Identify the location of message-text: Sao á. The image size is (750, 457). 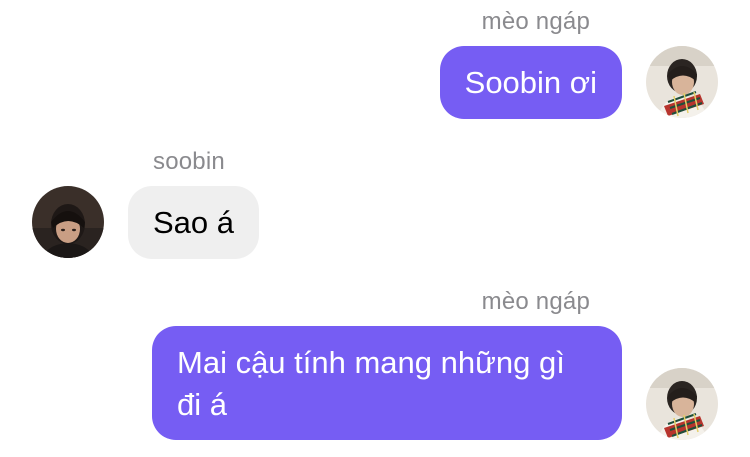
(194, 222).